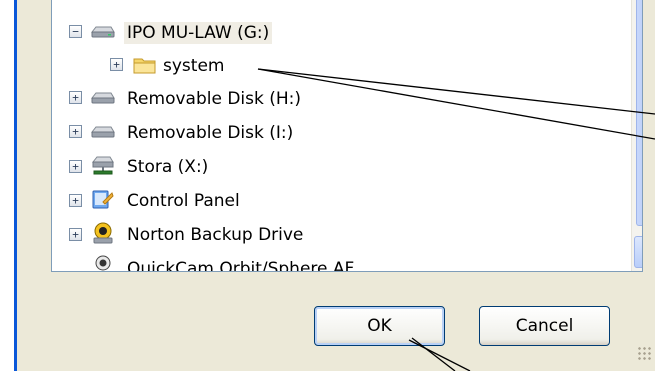  I want to click on control-panel-icon, so click(103, 199).